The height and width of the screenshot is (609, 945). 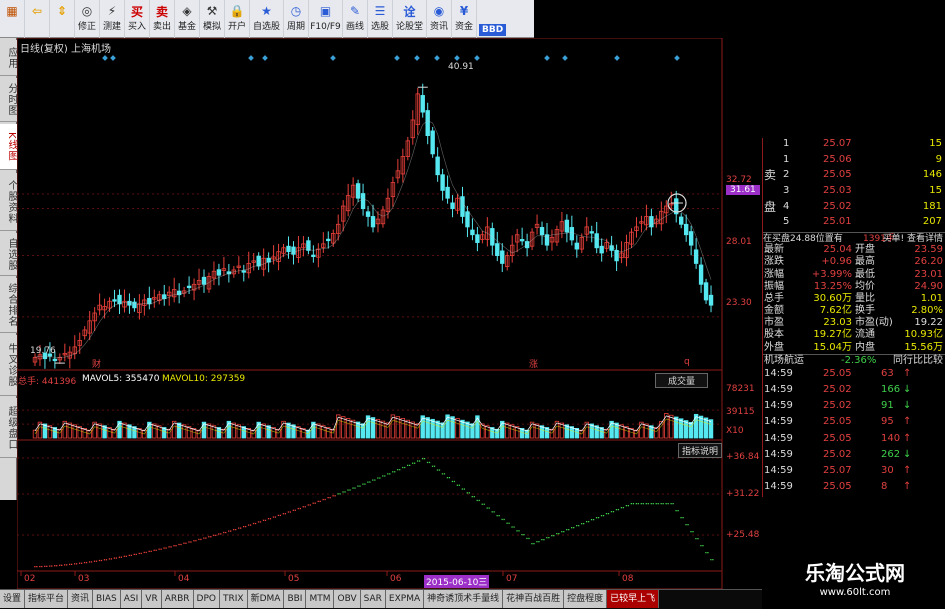 What do you see at coordinates (891, 389) in the screenshot?
I see `tick-volume: 166` at bounding box center [891, 389].